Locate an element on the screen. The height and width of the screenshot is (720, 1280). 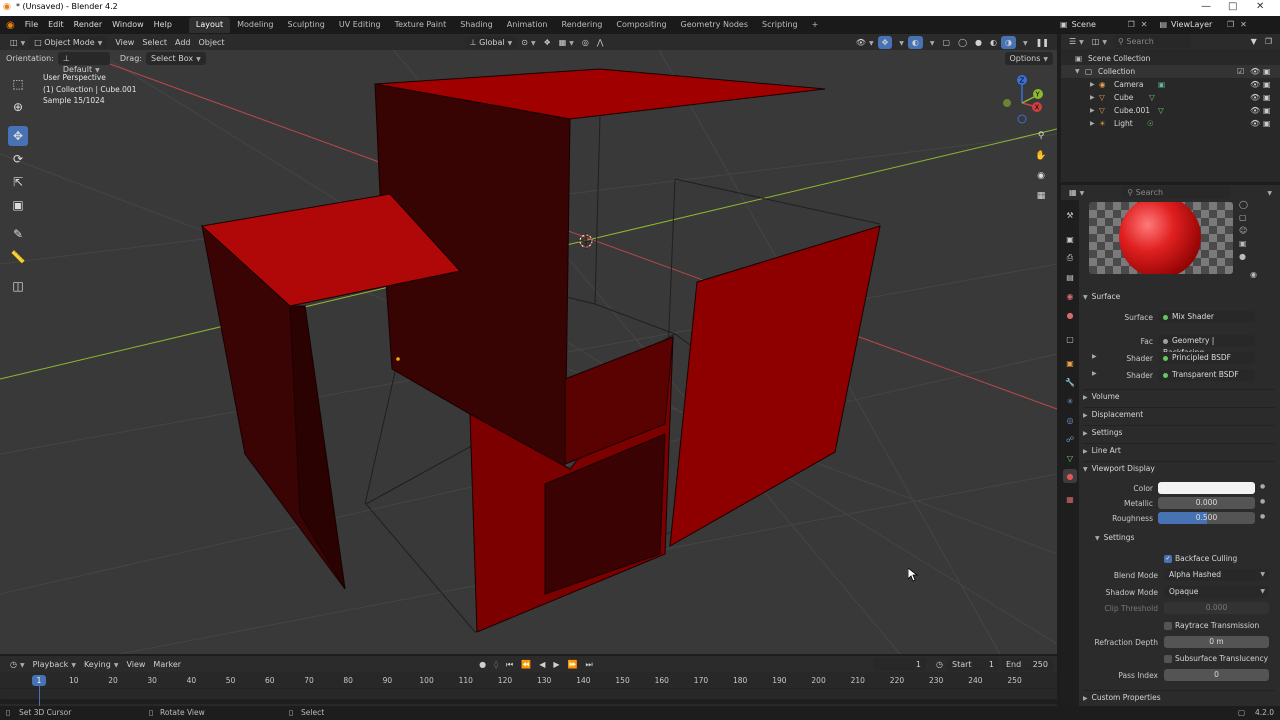
overlay-dropdown-icon: ▼ is located at coordinates (931, 42).